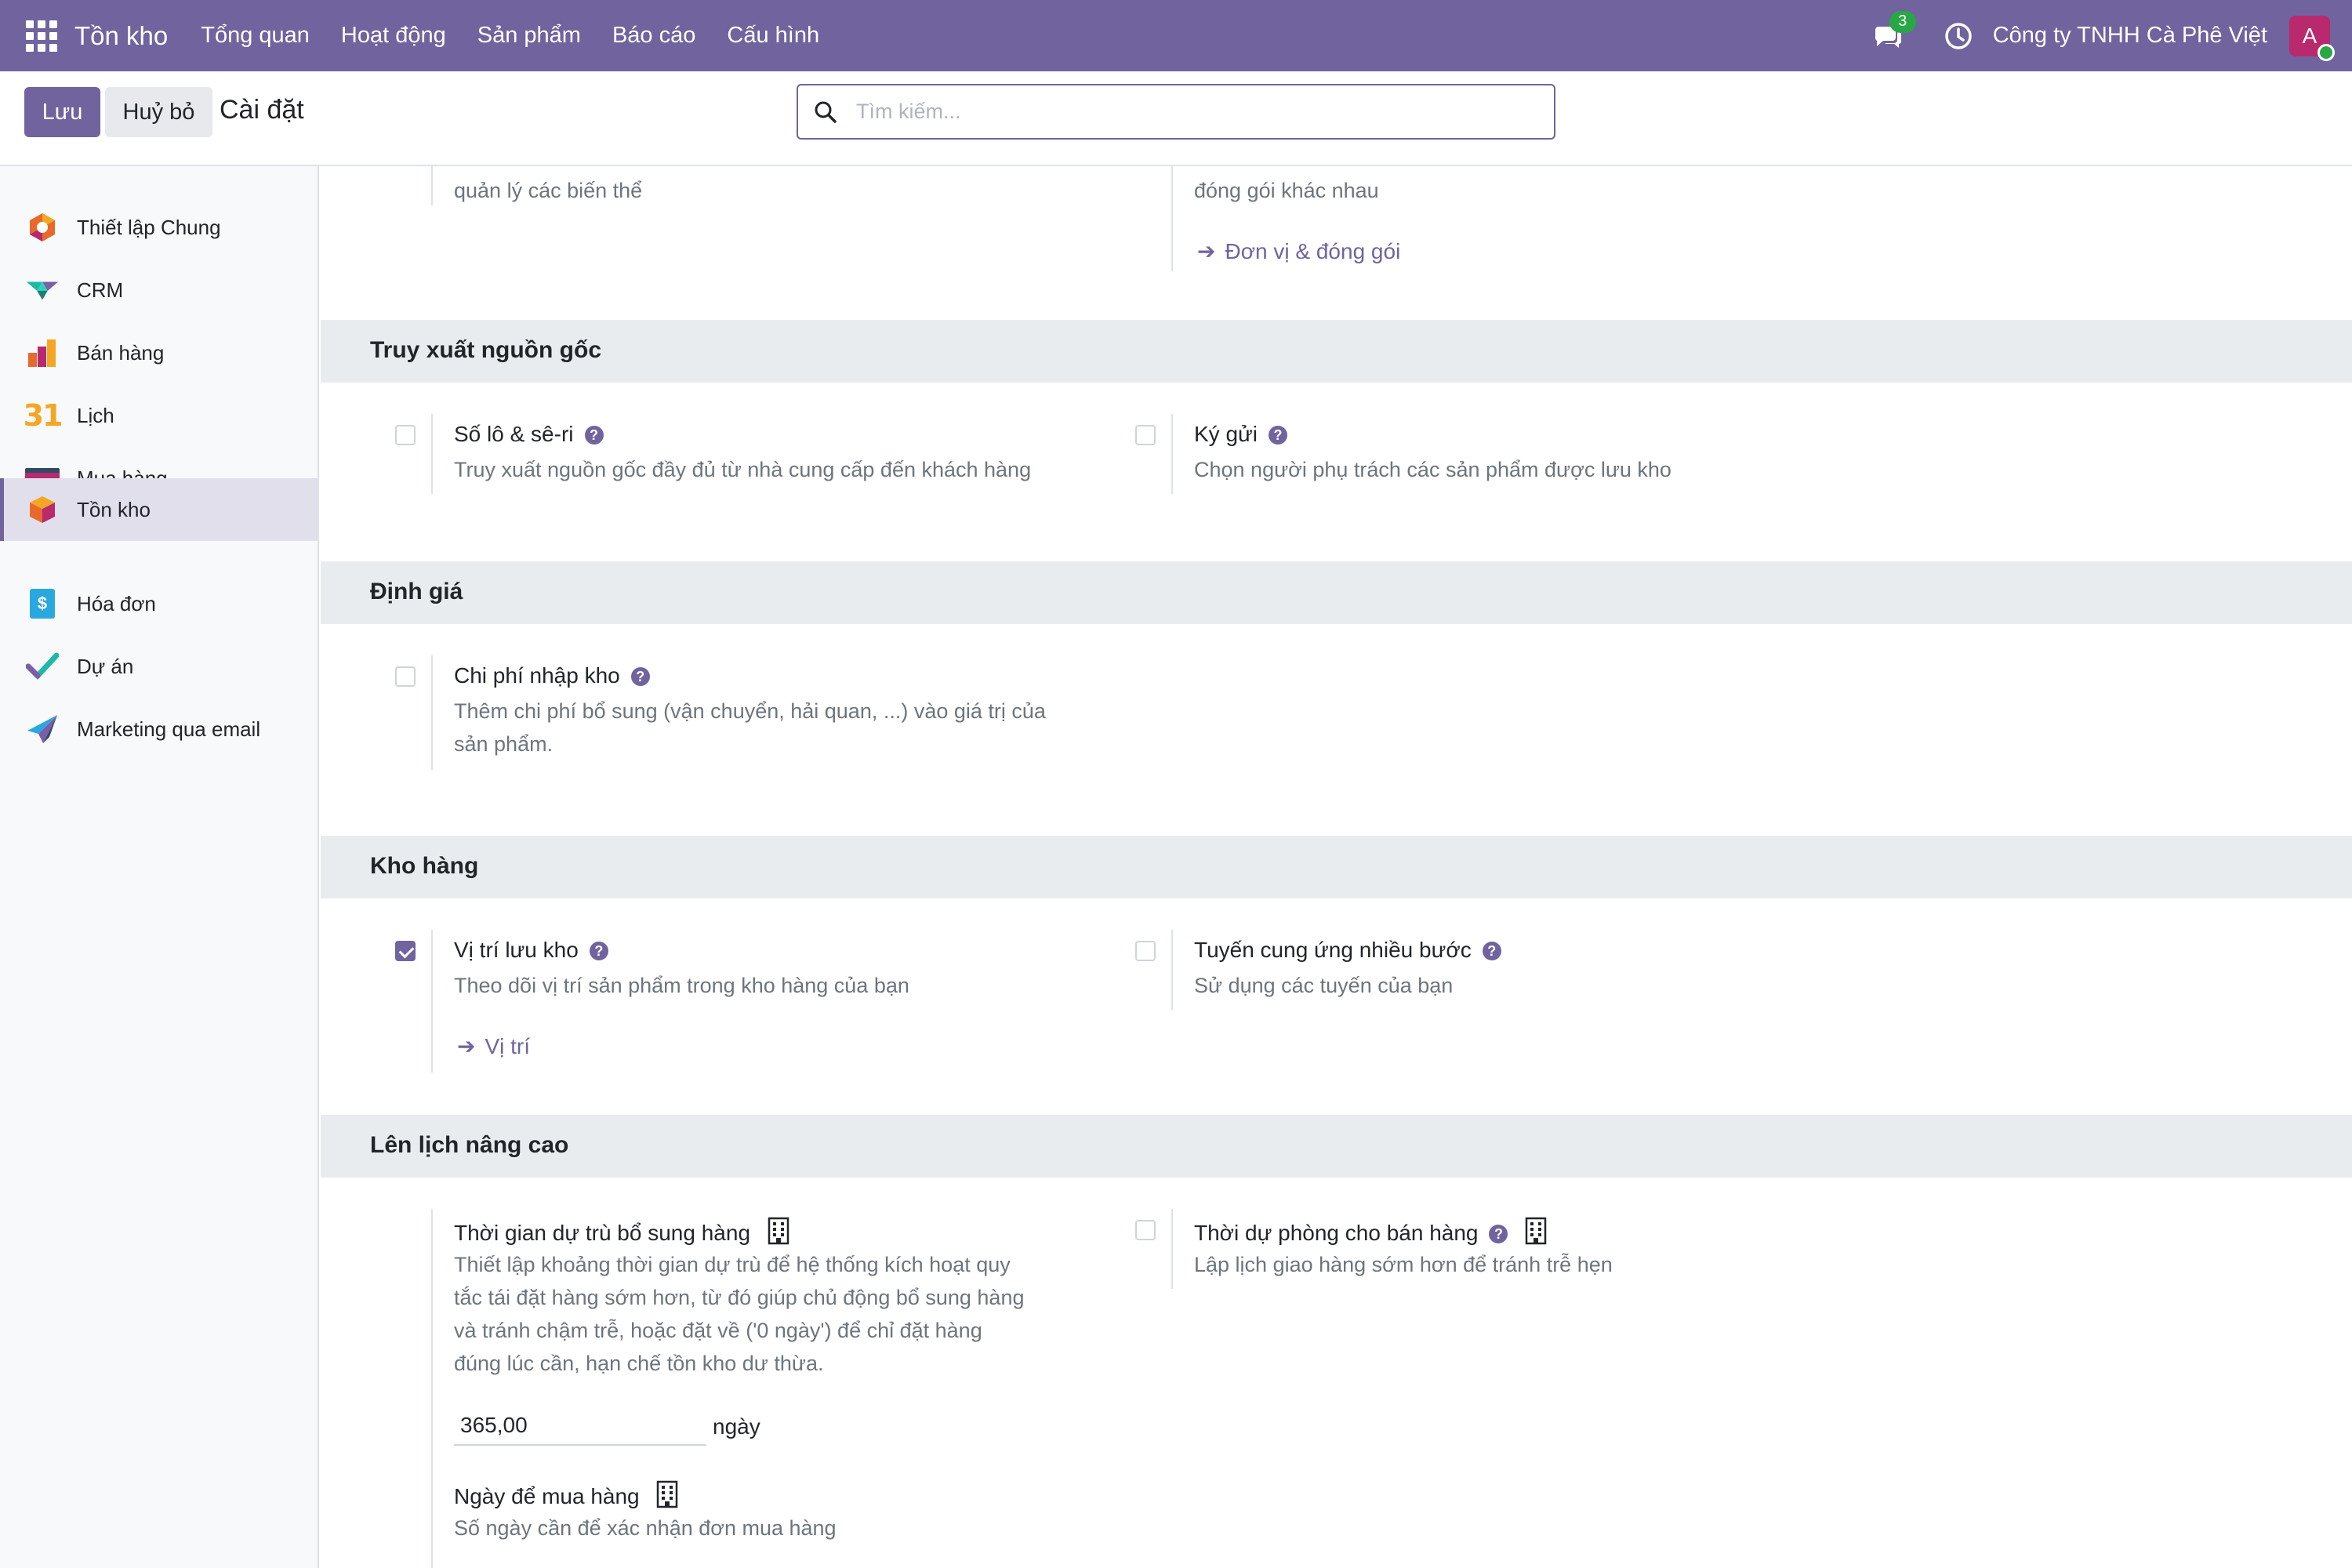  I want to click on section-valuation: Định giá, so click(1336, 592).